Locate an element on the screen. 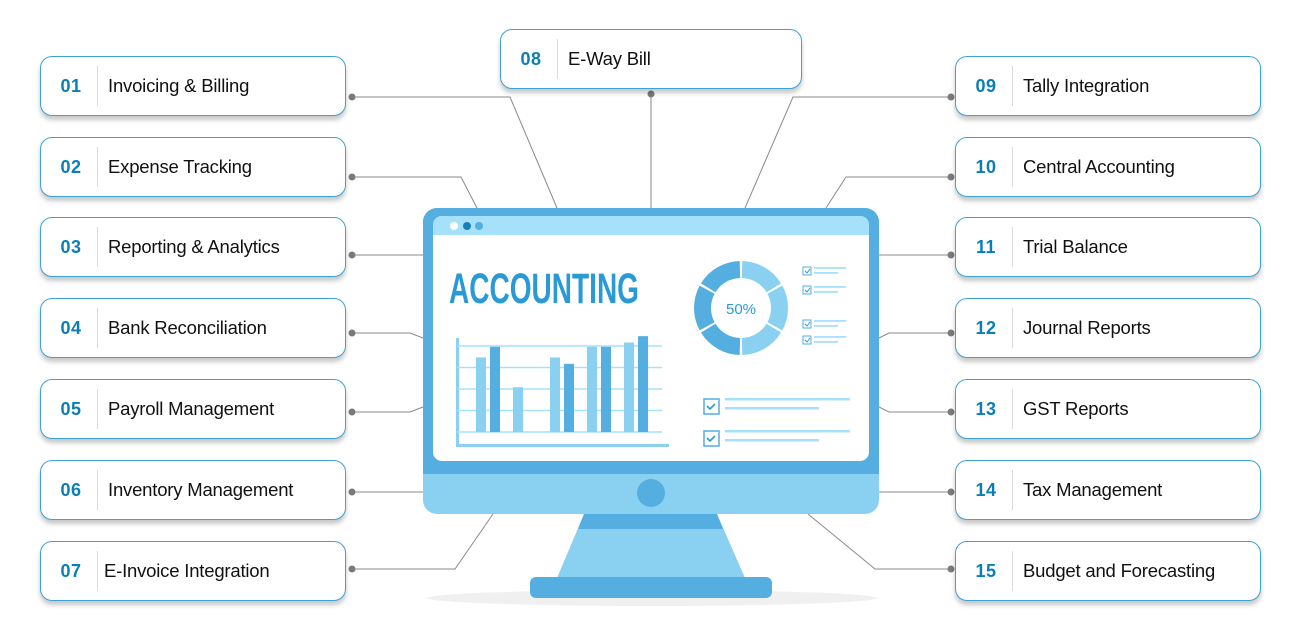  feature-card-11: 11 Trial Balance is located at coordinates (1108, 247).